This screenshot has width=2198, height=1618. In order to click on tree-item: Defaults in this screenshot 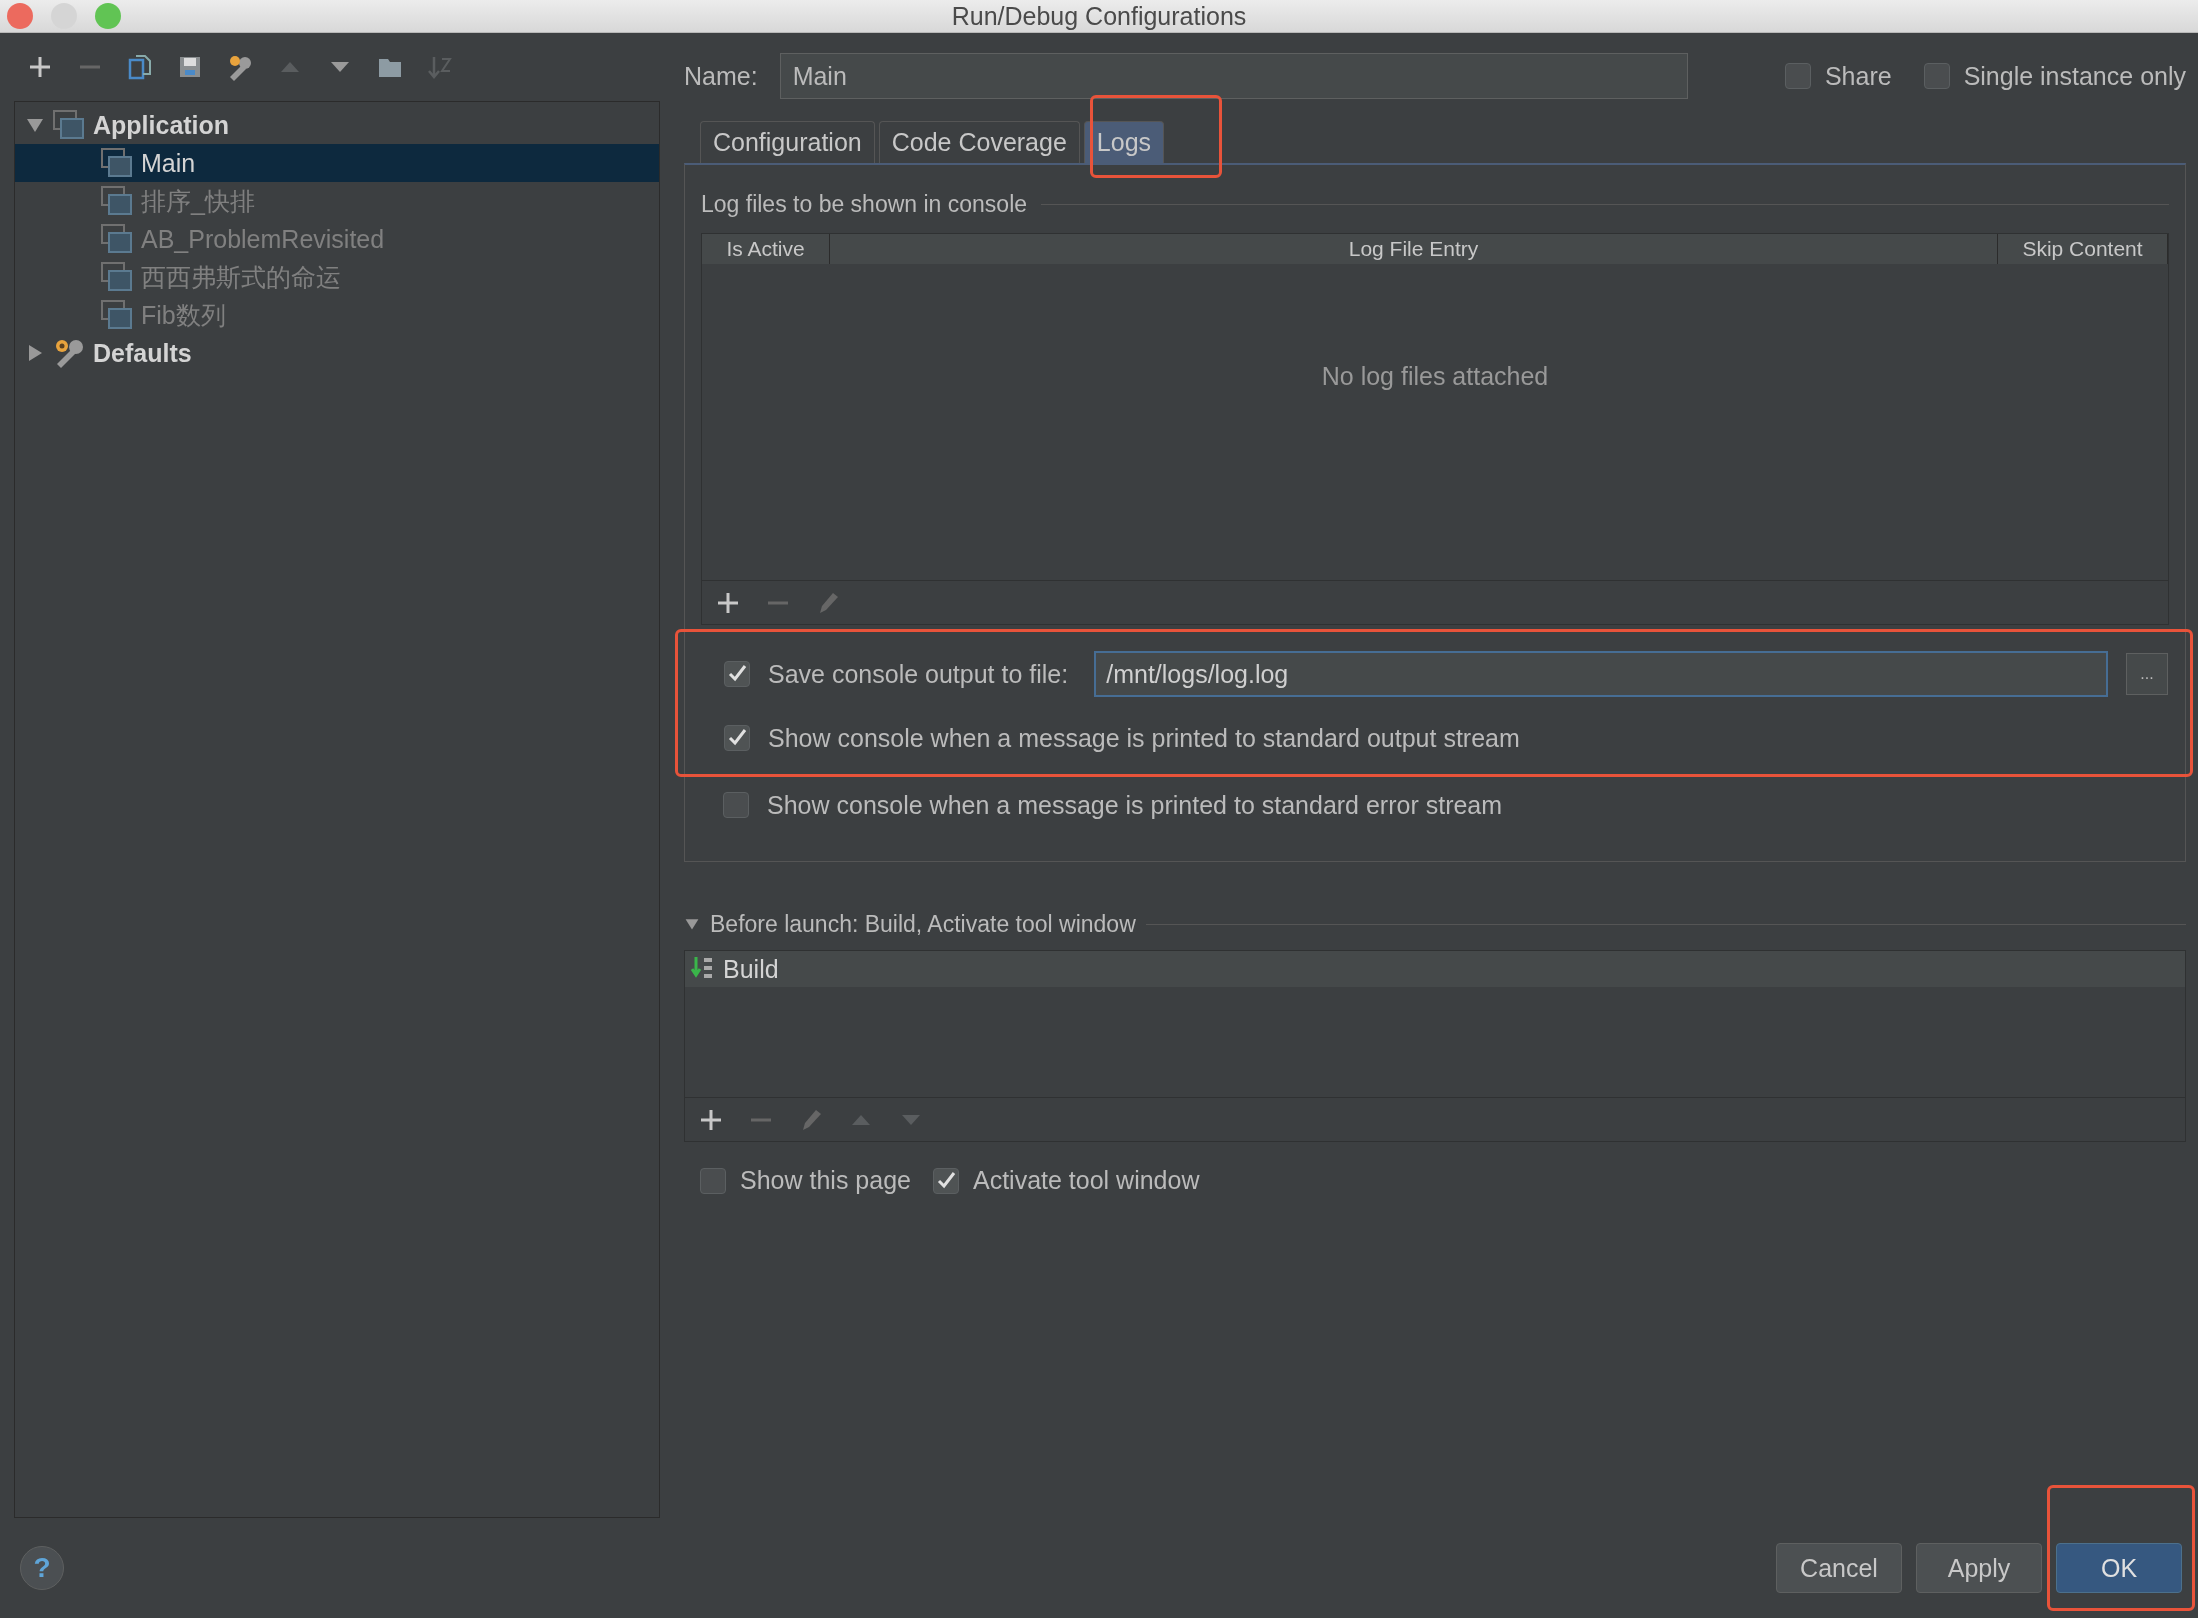, I will do `click(337, 353)`.